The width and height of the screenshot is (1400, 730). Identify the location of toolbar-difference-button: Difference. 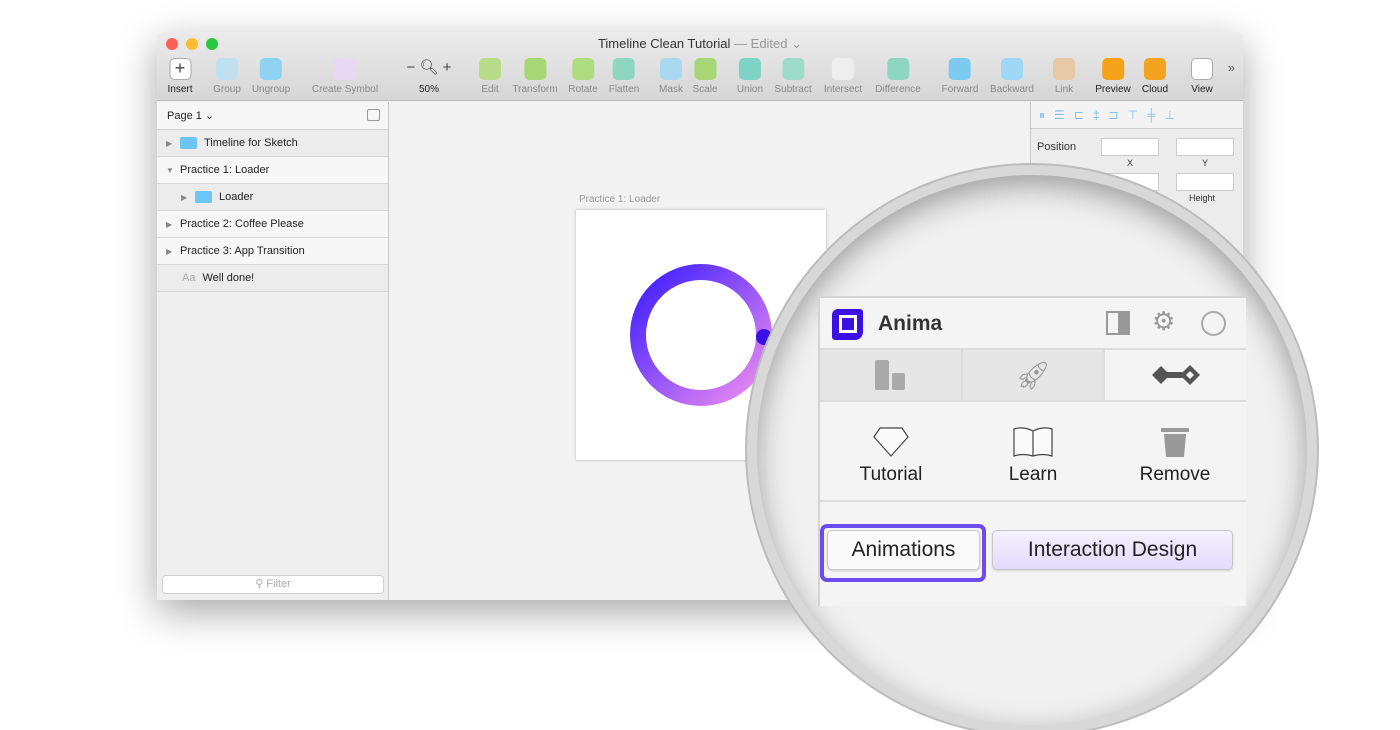
(898, 76).